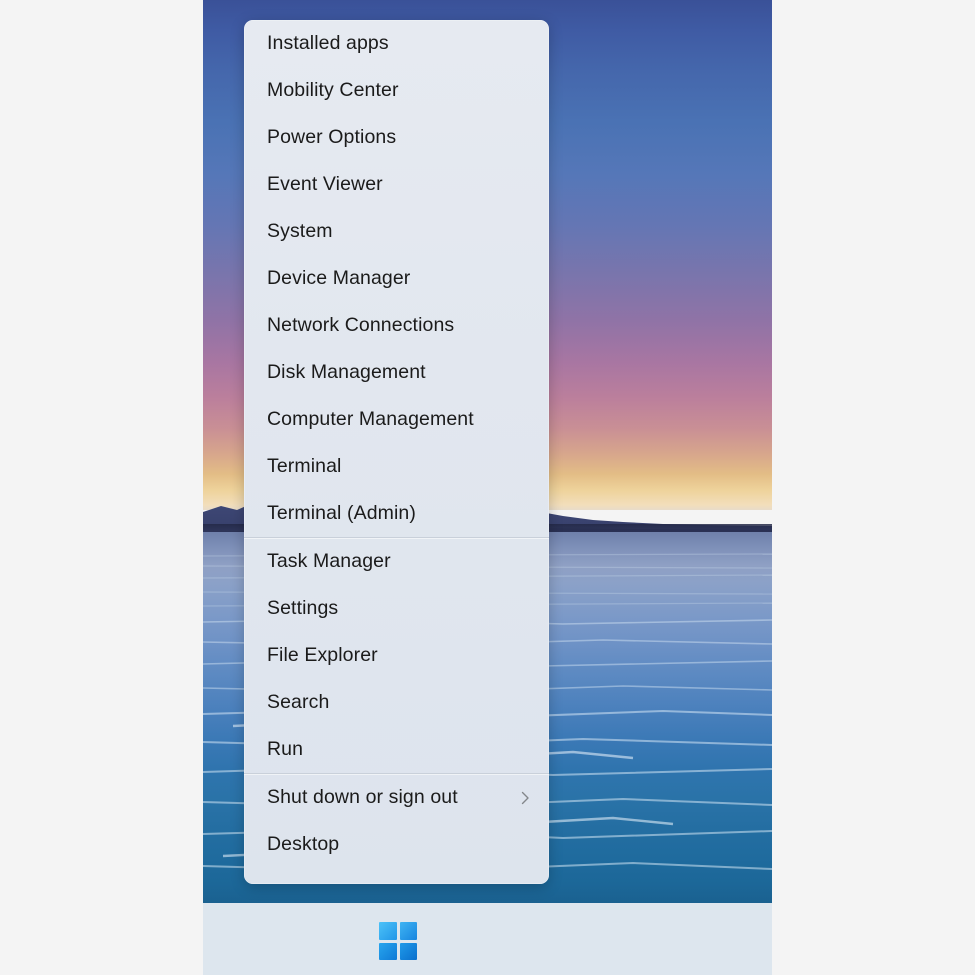  What do you see at coordinates (303, 844) in the screenshot?
I see `menu-item-label: Desktop` at bounding box center [303, 844].